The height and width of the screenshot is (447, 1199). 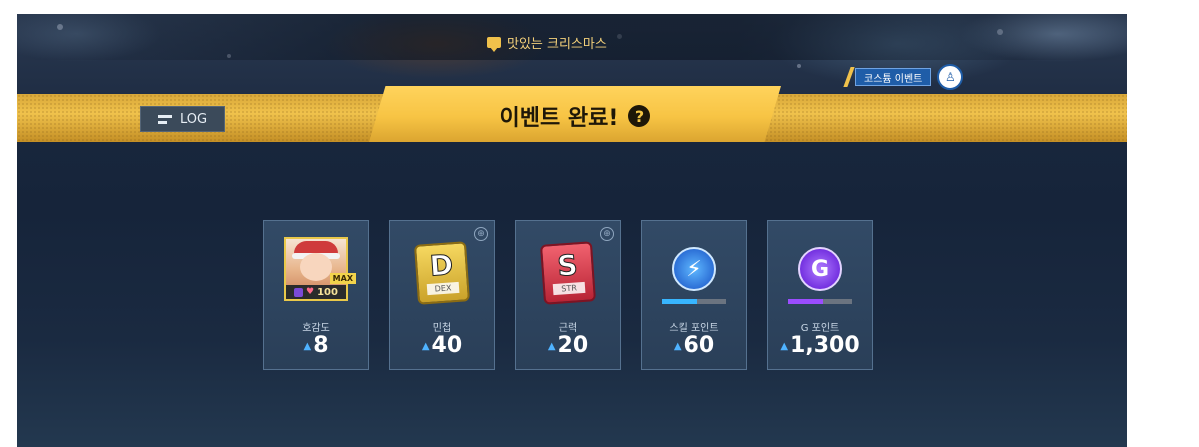 I want to click on reward-label: 민첩, so click(x=442, y=328).